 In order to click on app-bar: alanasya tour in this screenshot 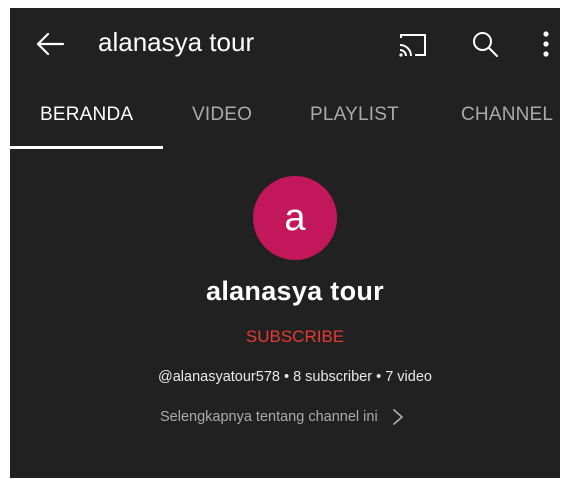, I will do `click(285, 44)`.